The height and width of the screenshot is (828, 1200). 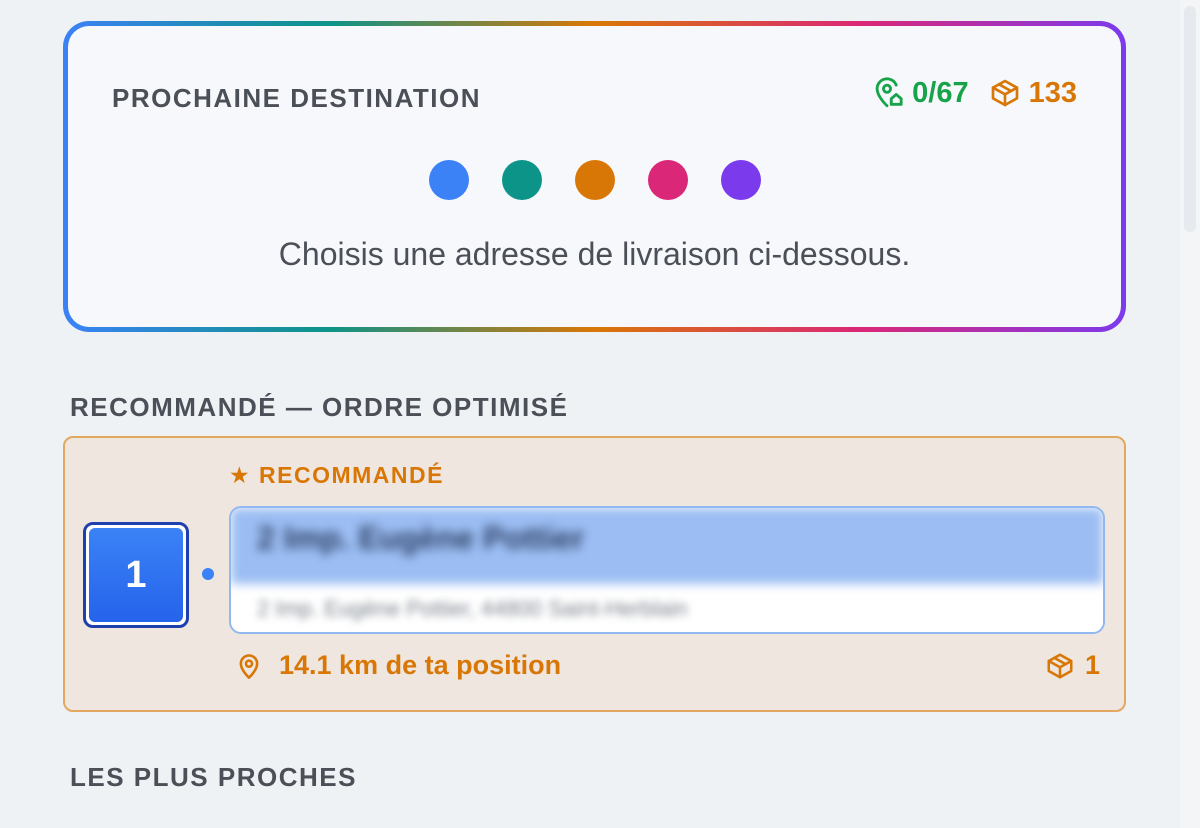 What do you see at coordinates (336, 475) in the screenshot?
I see `recommended-badge: ★ RECOMMANDÉ` at bounding box center [336, 475].